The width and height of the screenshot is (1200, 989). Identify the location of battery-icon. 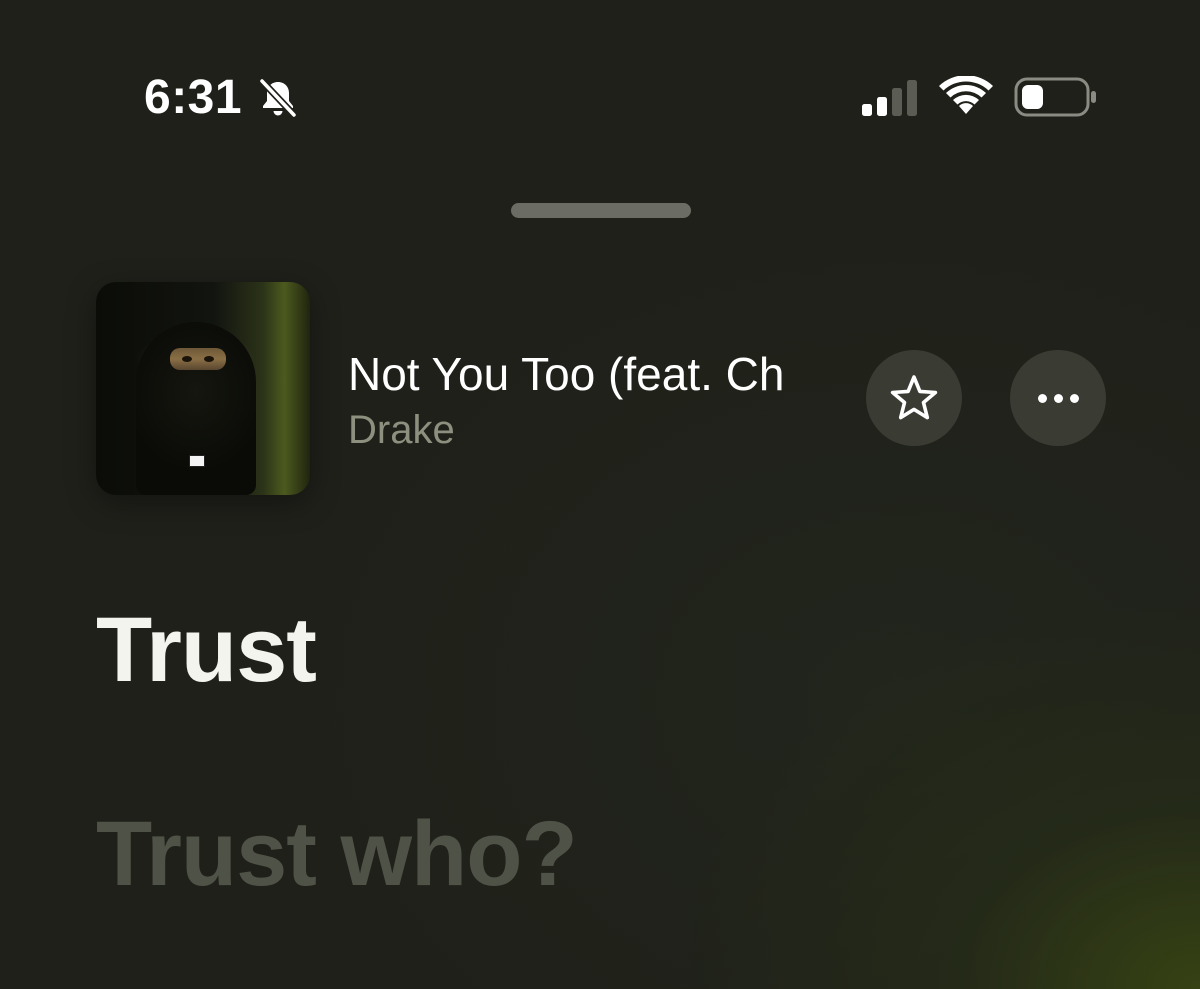
(1055, 97).